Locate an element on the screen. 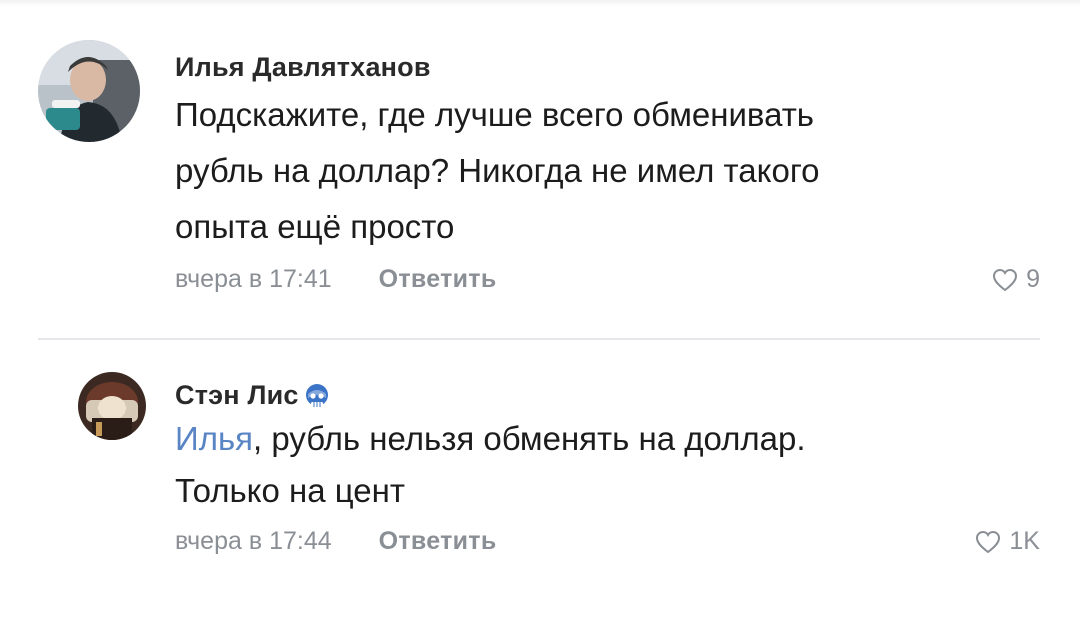 This screenshot has height=623, width=1080. author-name: Стэн Лис is located at coordinates (253, 395).